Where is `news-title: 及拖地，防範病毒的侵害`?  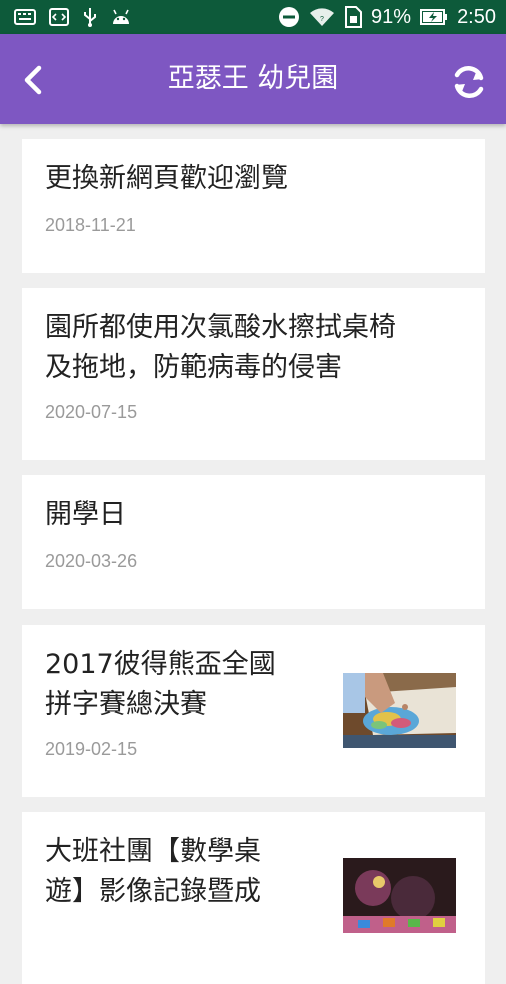
news-title: 及拖地，防範病毒的侵害 is located at coordinates (193, 367).